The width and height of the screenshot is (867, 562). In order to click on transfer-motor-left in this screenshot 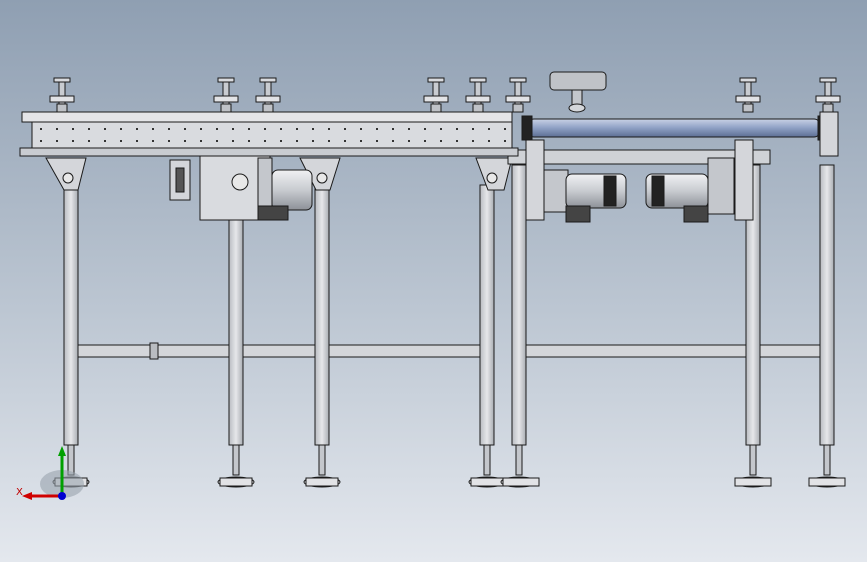, I will do `click(585, 196)`.